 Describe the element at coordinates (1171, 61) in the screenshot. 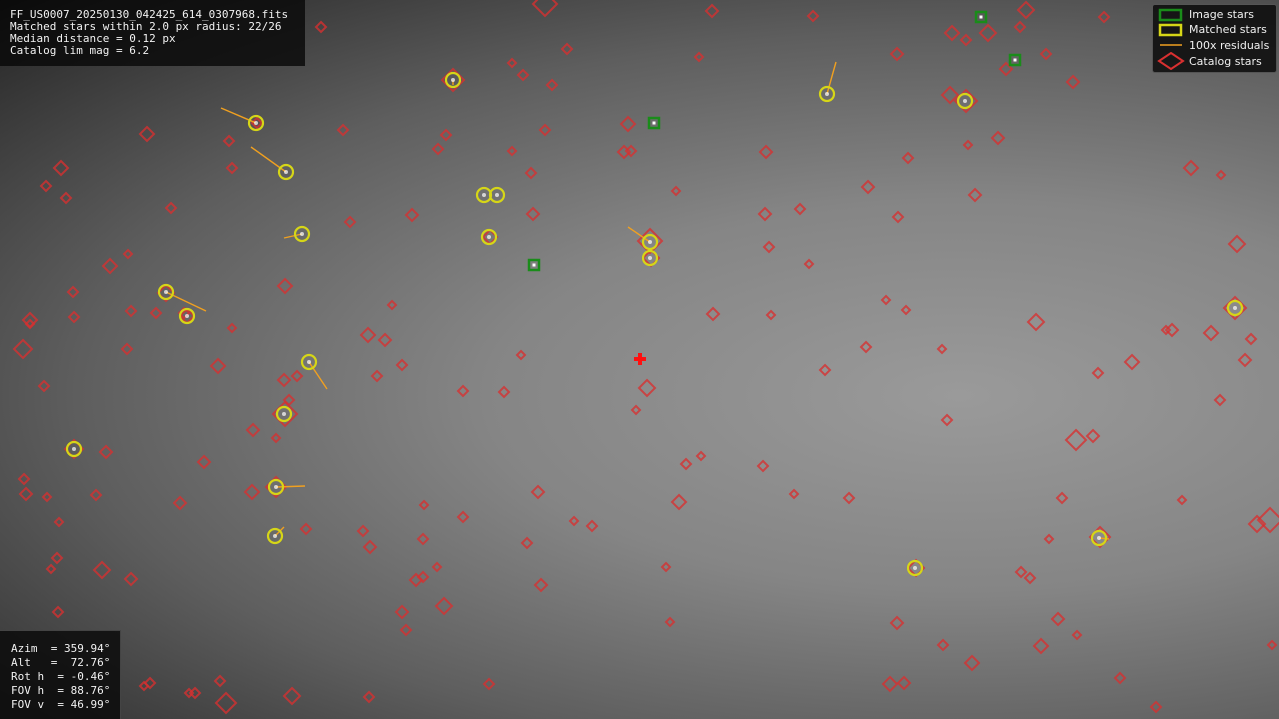

I see `catalog-stars-legend-icon` at that location.